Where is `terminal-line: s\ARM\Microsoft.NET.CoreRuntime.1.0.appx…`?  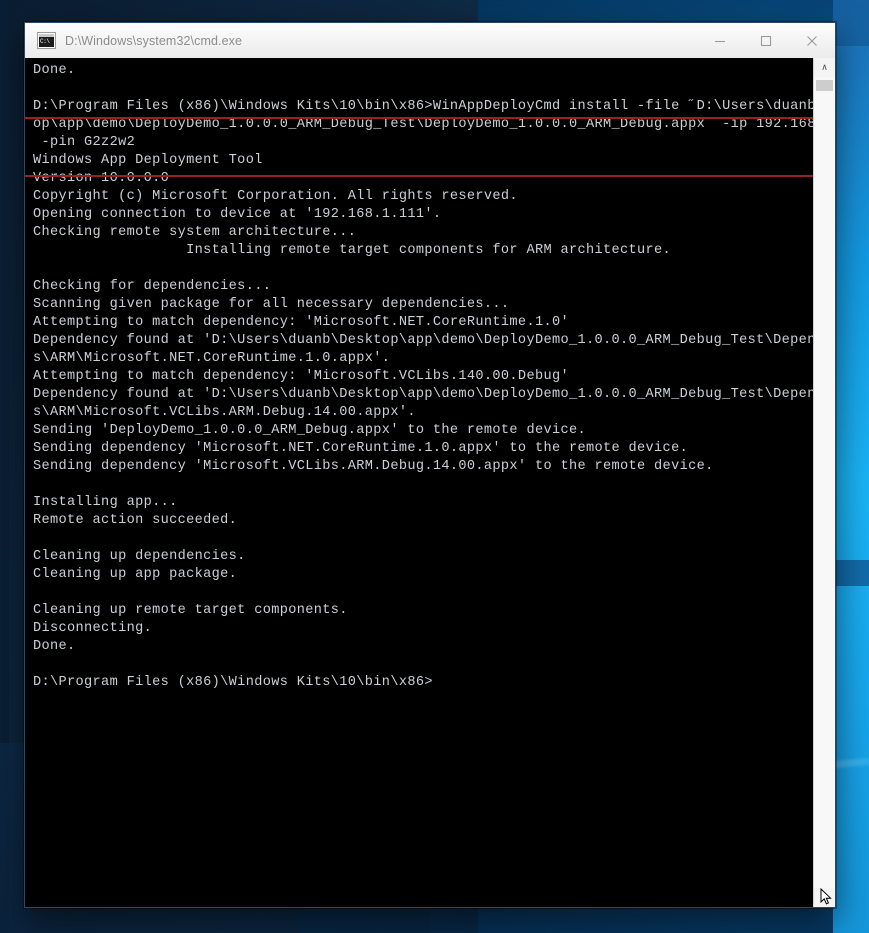 terminal-line: s\ARM\Microsoft.NET.CoreRuntime.1.0.appx… is located at coordinates (212, 358).